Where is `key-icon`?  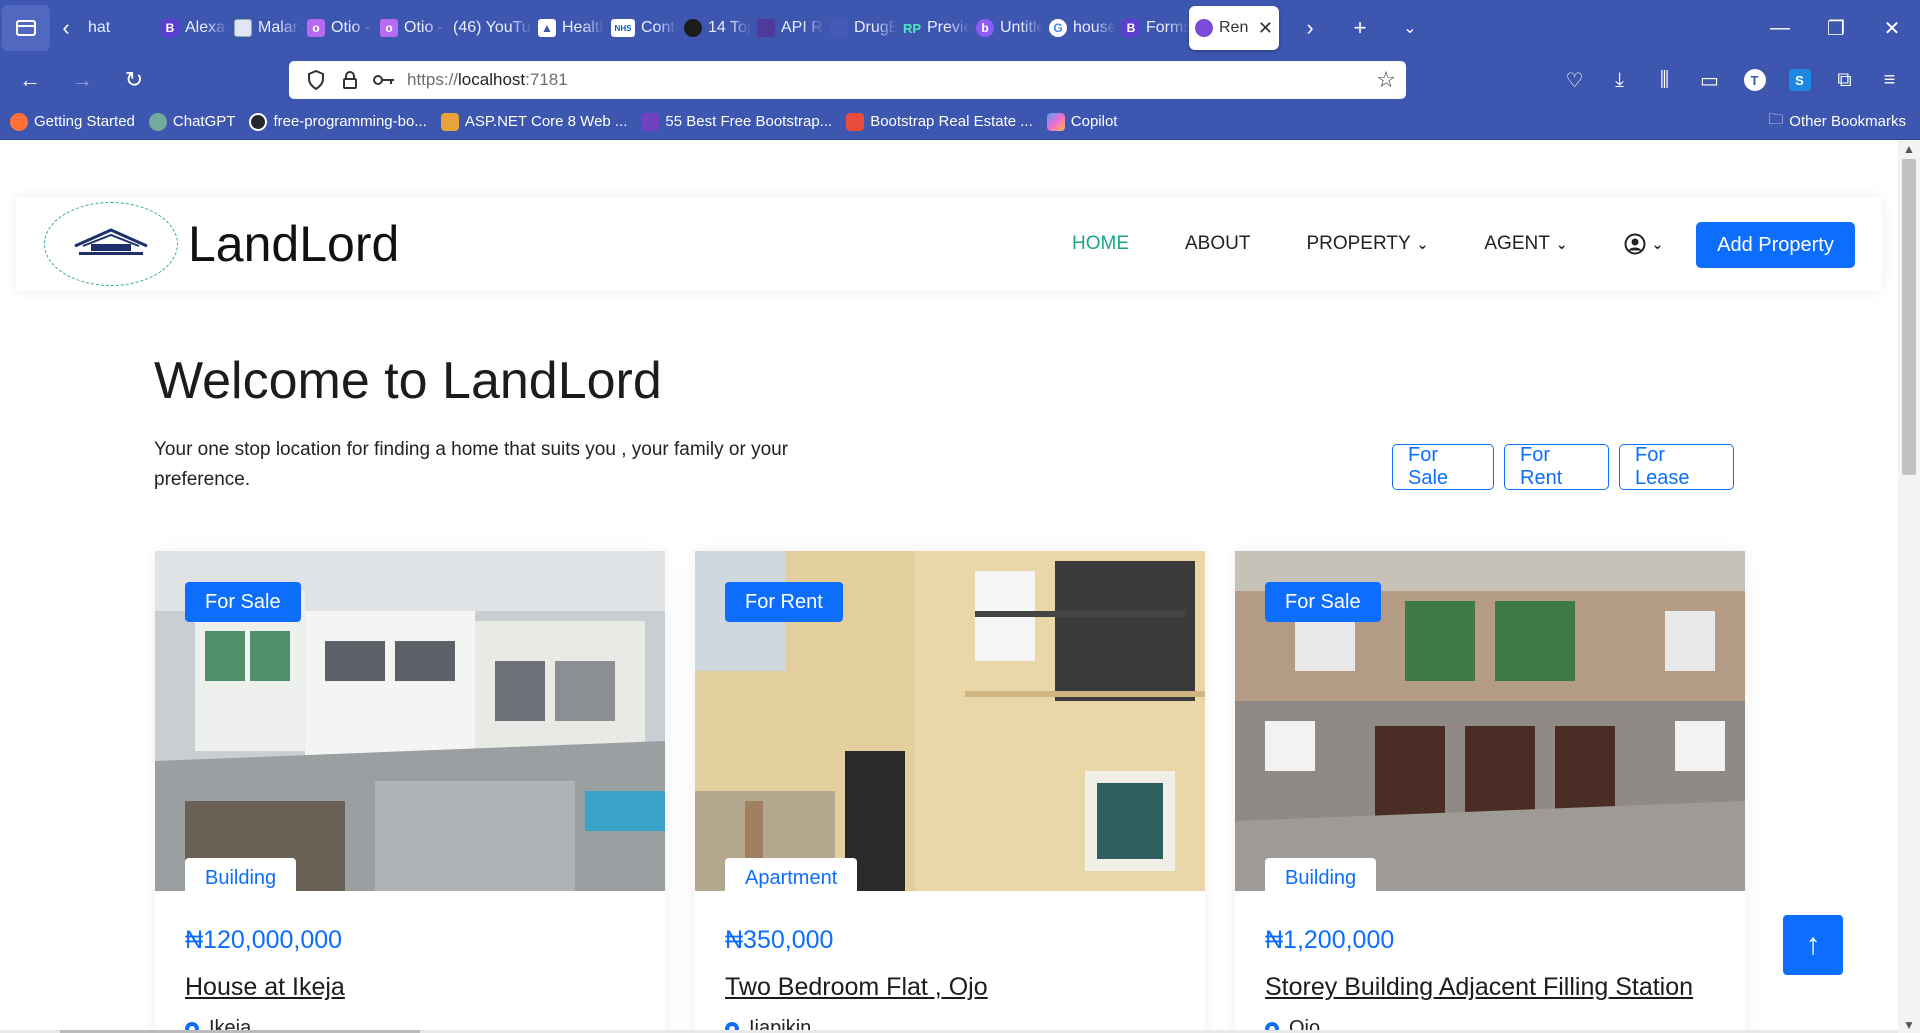
key-icon is located at coordinates (384, 80).